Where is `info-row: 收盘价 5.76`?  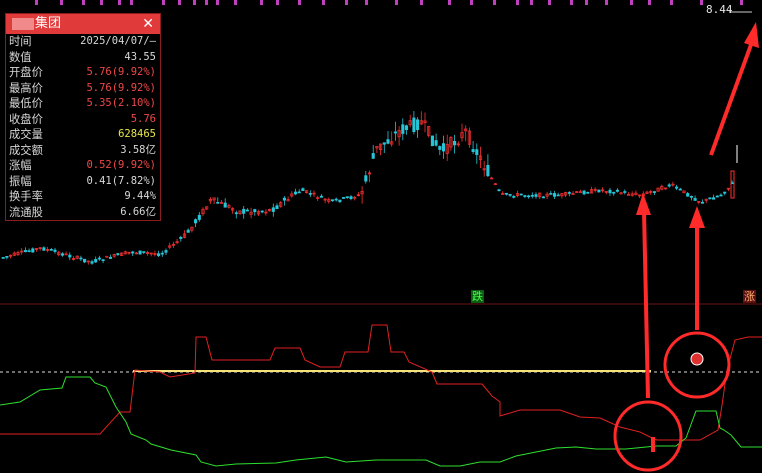 info-row: 收盘价 5.76 is located at coordinates (83, 120).